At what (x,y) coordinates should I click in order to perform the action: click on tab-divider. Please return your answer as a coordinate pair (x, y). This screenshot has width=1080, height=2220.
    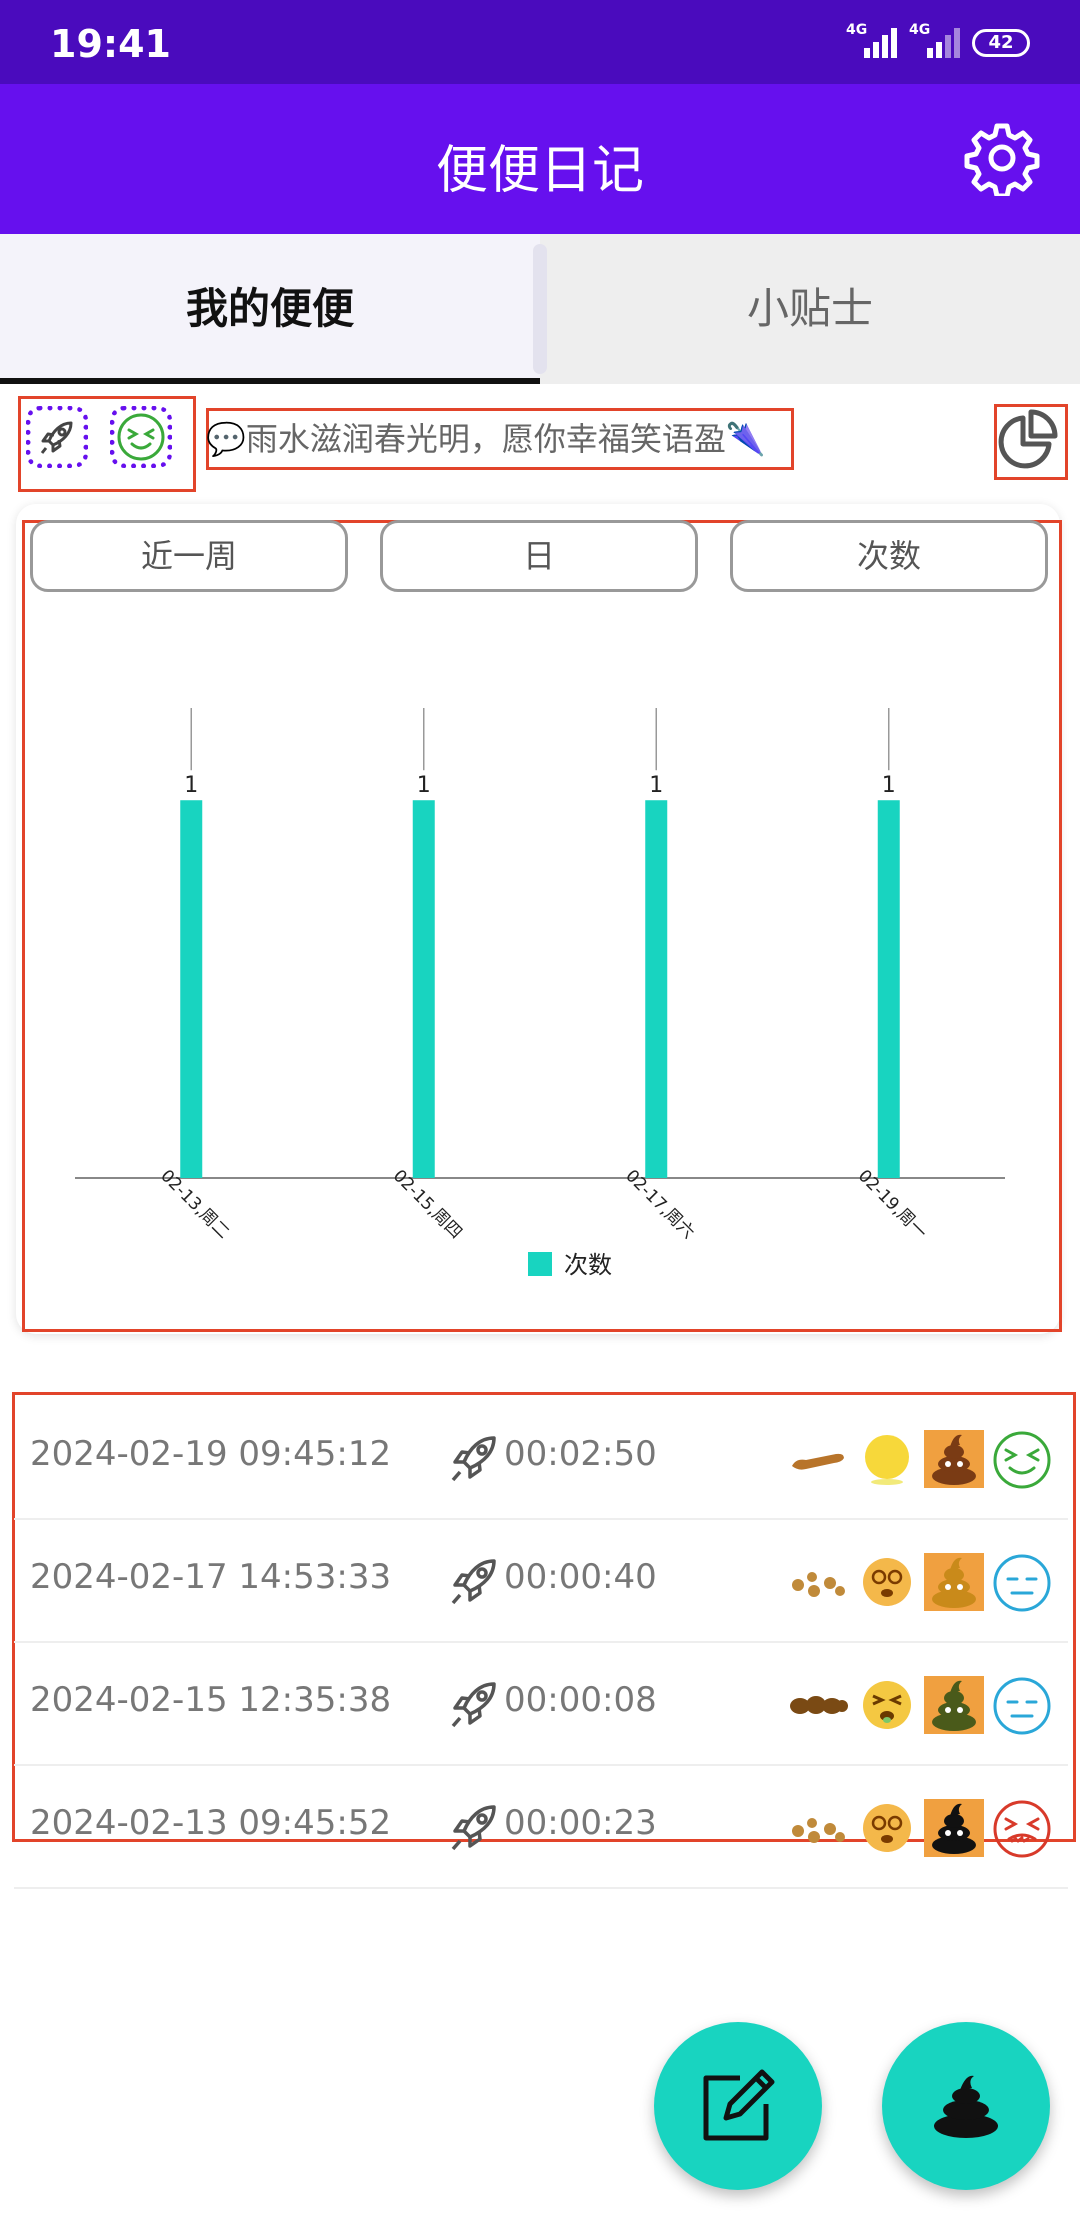
    Looking at the image, I should click on (540, 309).